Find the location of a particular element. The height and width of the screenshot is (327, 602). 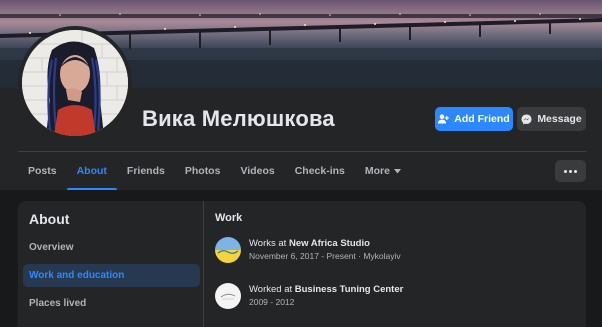

work-prefix: Works at is located at coordinates (269, 243).